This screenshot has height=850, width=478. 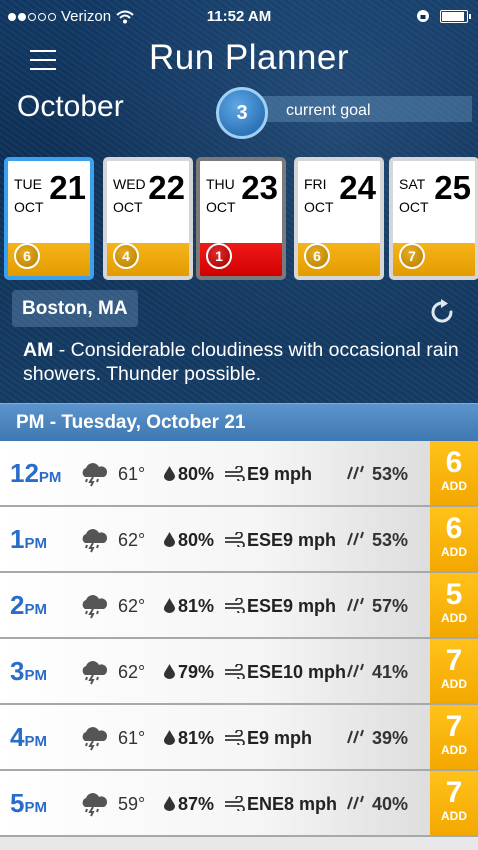 What do you see at coordinates (390, 804) in the screenshot?
I see `precipitation: 40%` at bounding box center [390, 804].